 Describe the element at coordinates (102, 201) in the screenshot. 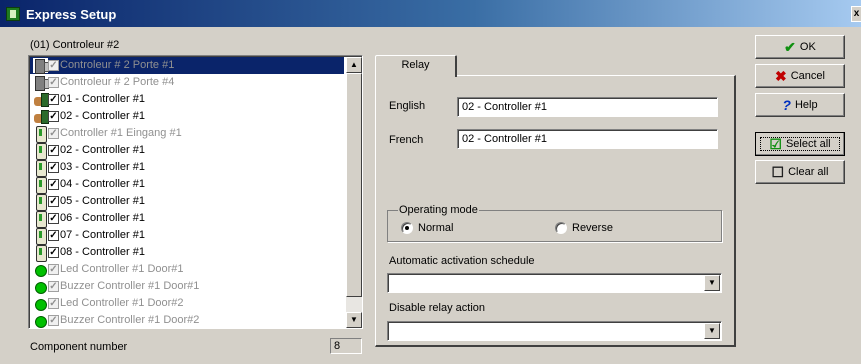

I see `list-item-label: 05 - Controller #1` at that location.